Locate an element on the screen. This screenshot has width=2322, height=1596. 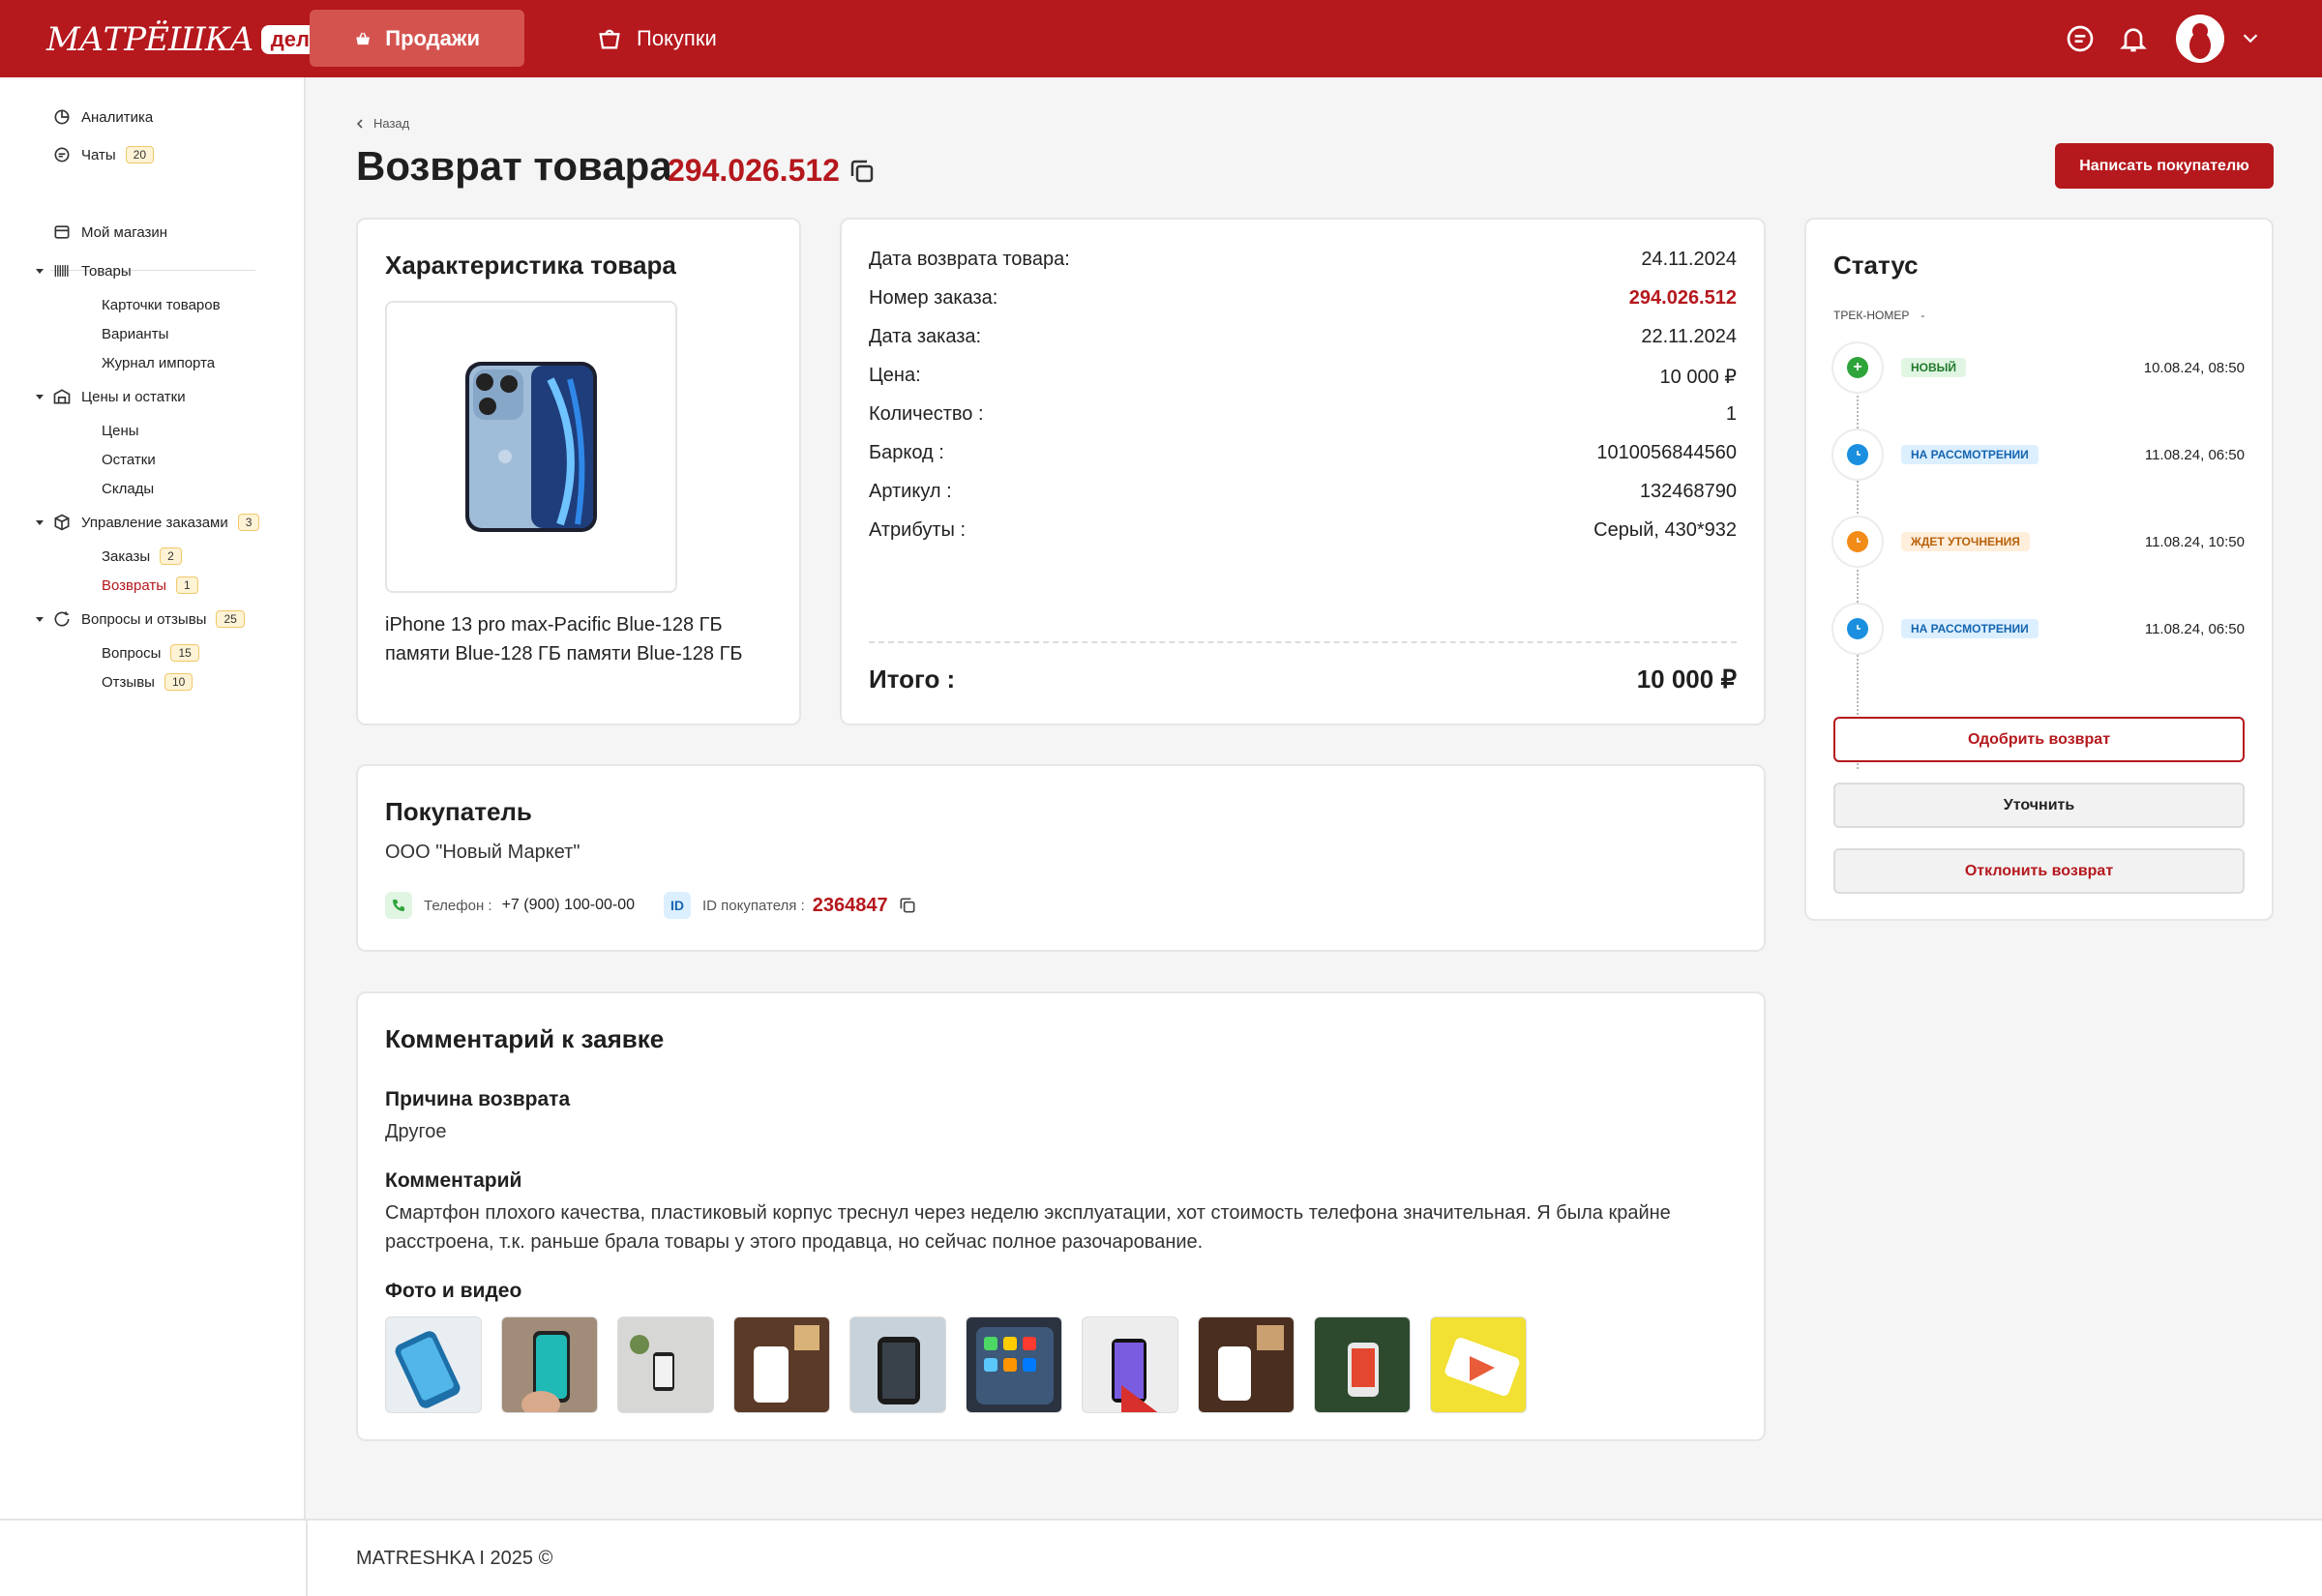
detail-value: 24.11.2024 is located at coordinates (1689, 259).